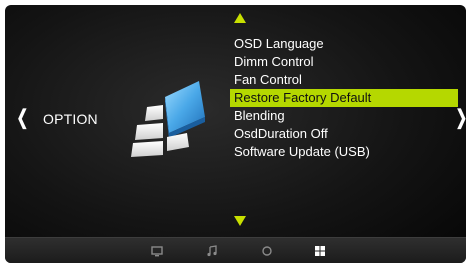 The height and width of the screenshot is (270, 471). What do you see at coordinates (70, 119) in the screenshot?
I see `section-title: OPTION` at bounding box center [70, 119].